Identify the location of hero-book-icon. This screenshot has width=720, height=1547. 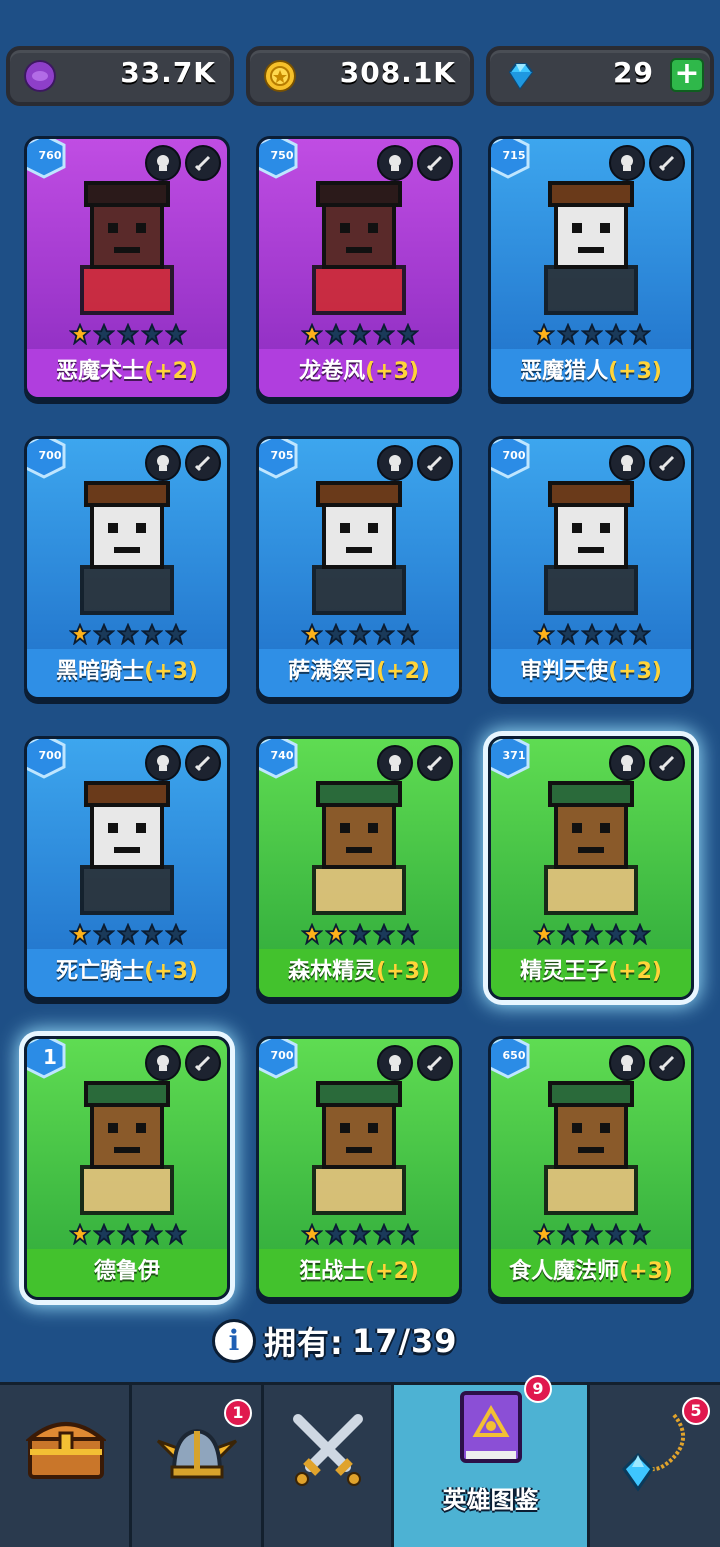
(491, 1427).